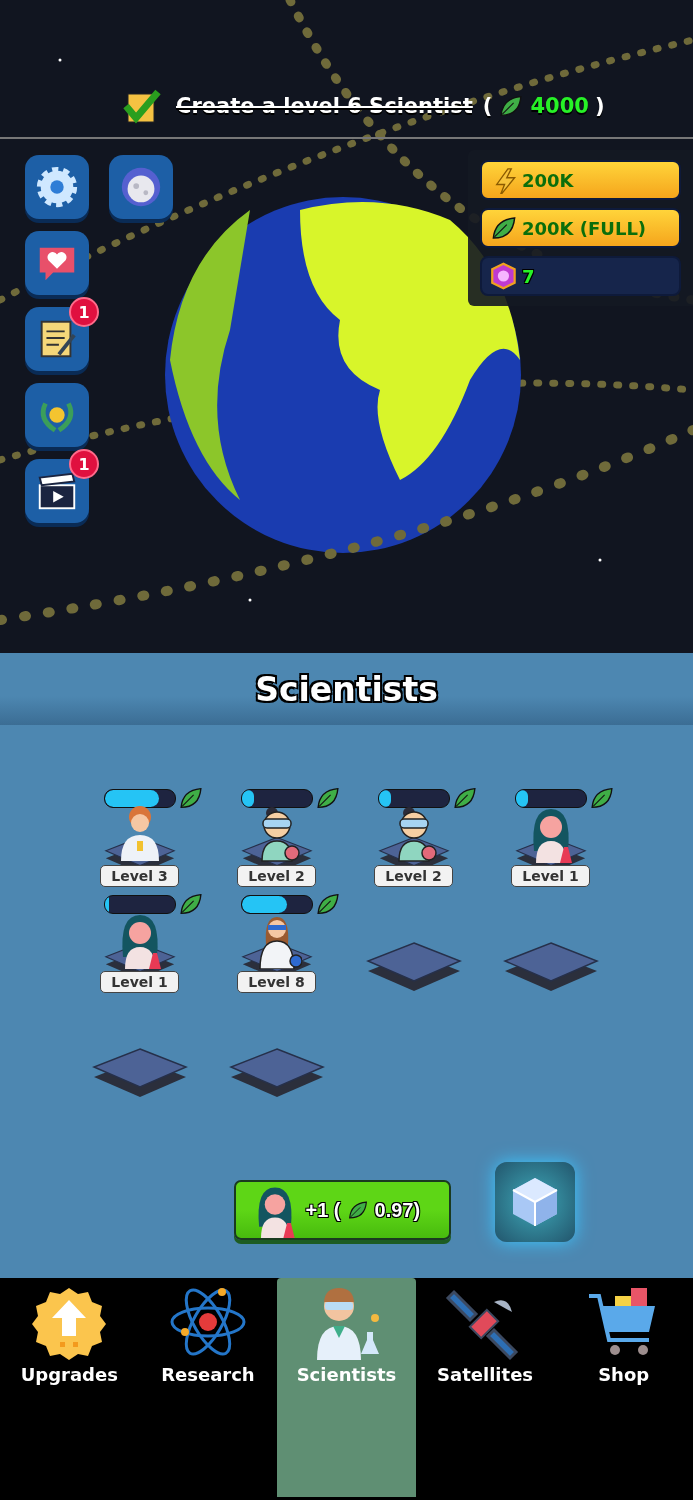  Describe the element at coordinates (487, 106) in the screenshot. I see `bracket: (` at that location.